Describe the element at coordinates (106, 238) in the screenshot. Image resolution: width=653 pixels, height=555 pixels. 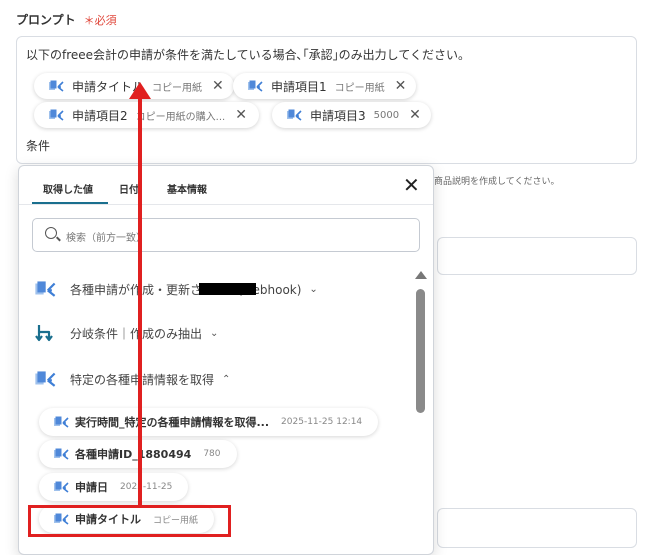
I see `search-placeholder: 検索（前方一致）` at that location.